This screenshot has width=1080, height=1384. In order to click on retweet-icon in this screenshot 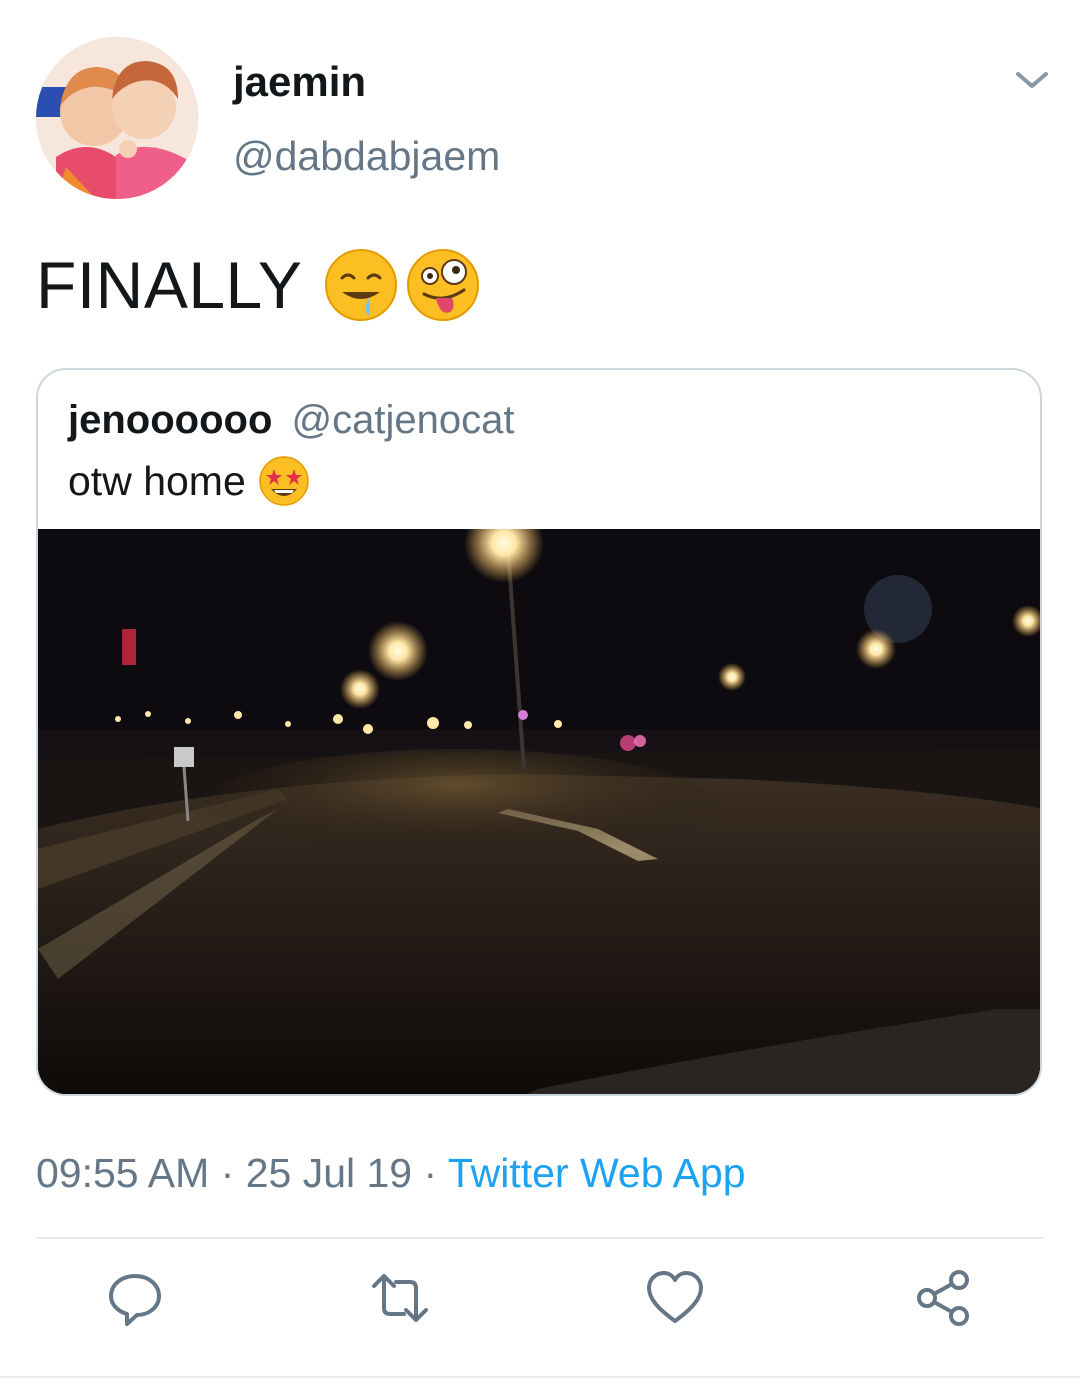, I will do `click(400, 1298)`.